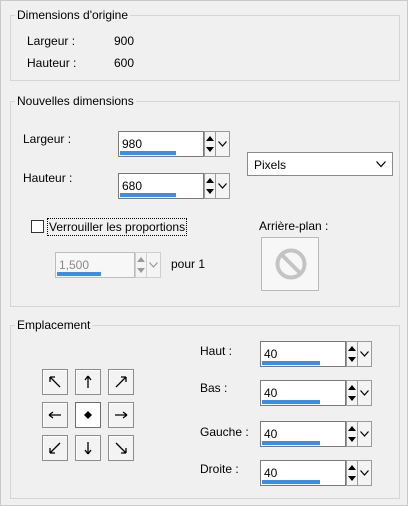 This screenshot has width=408, height=506. I want to click on original-width-label: Largeur :, so click(51, 41).